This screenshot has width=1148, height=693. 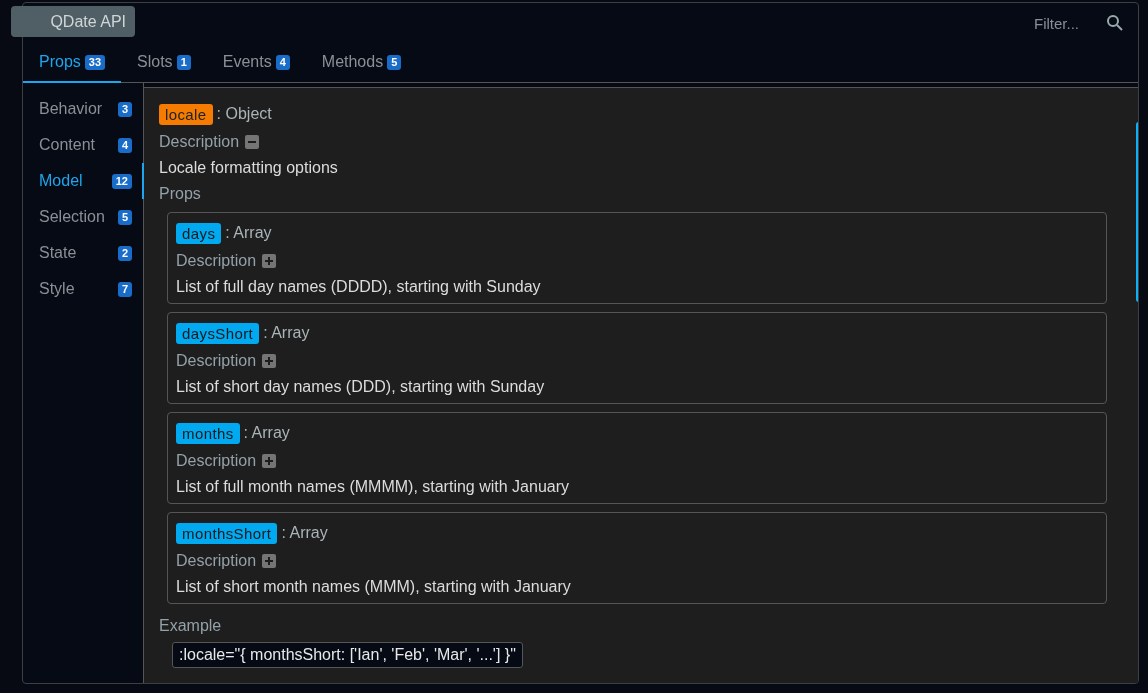 What do you see at coordinates (57, 289) in the screenshot?
I see `sidebar-label: Style` at bounding box center [57, 289].